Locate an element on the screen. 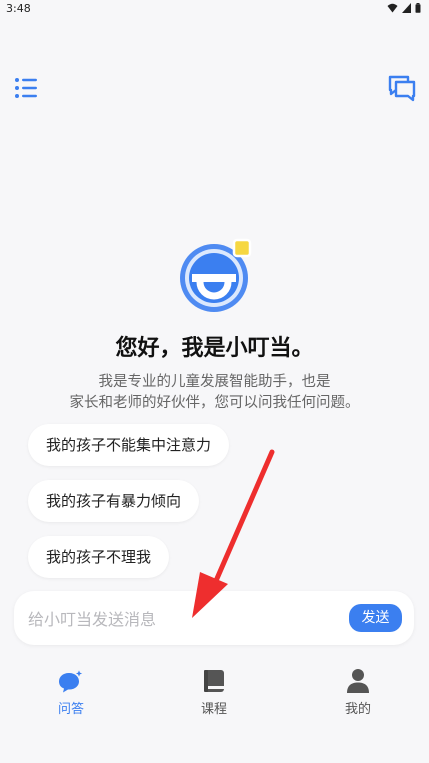 Image resolution: width=429 pixels, height=763 pixels. conversations-button is located at coordinates (402, 88).